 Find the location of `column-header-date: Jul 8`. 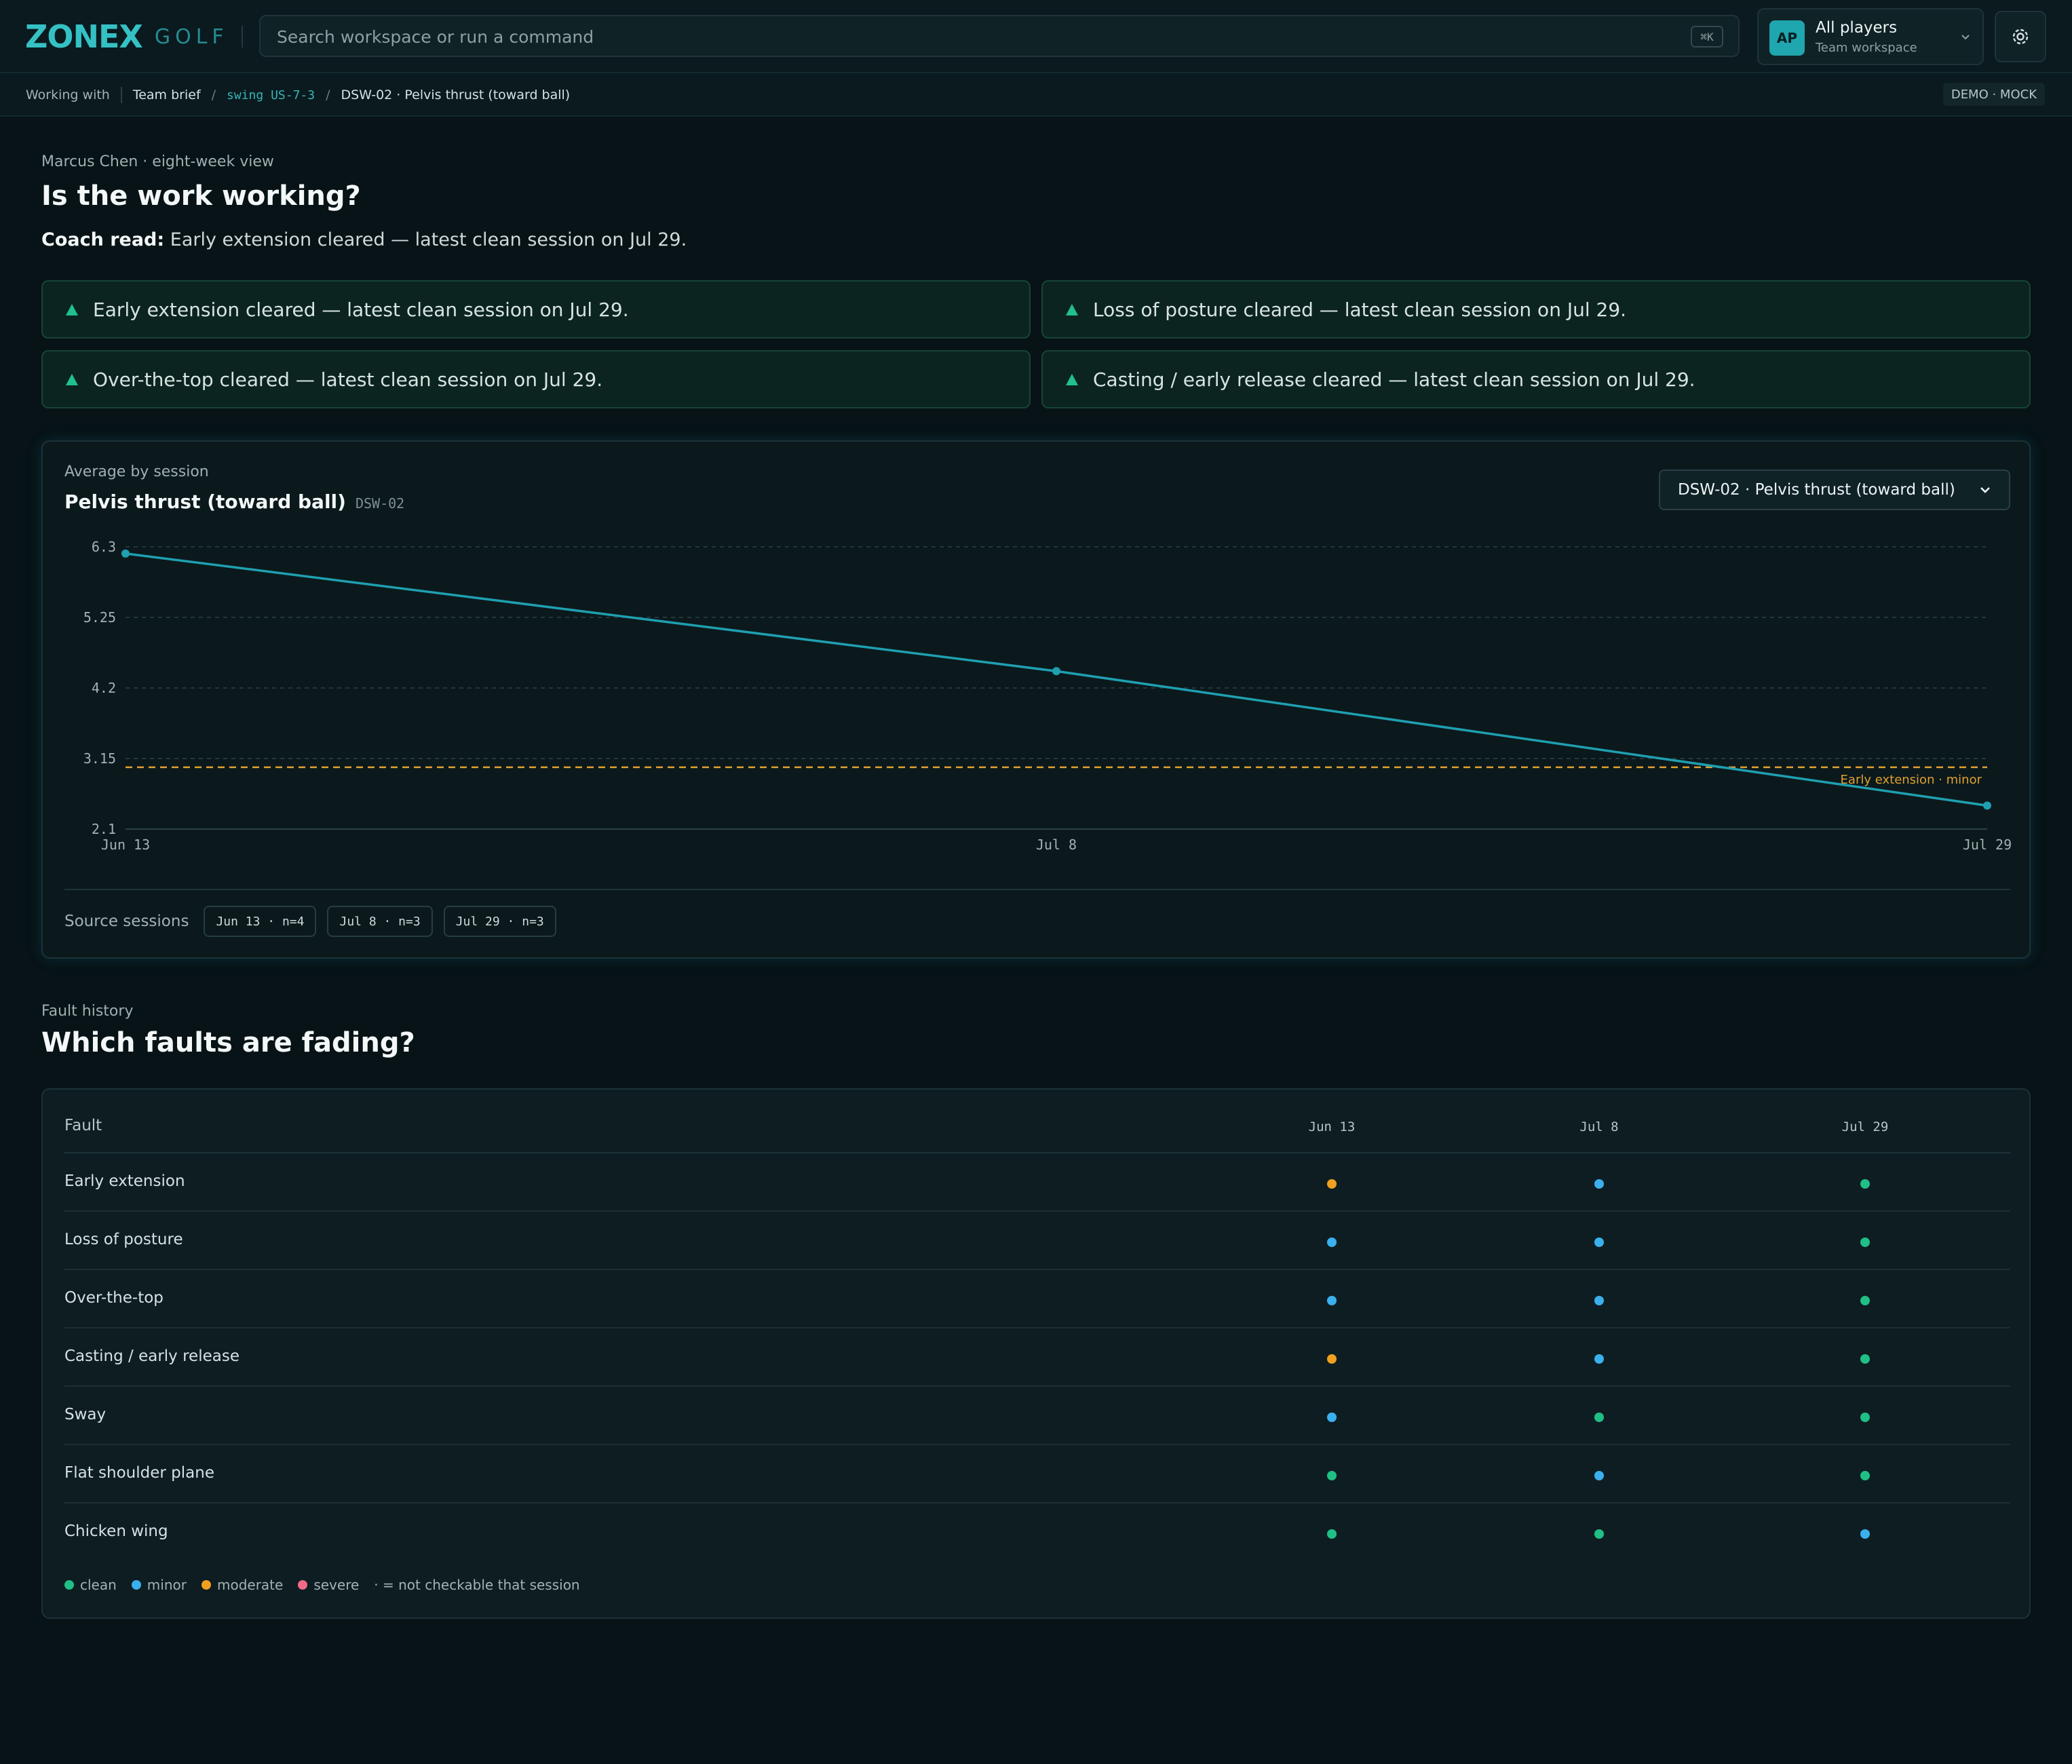

column-header-date: Jul 8 is located at coordinates (1599, 1126).